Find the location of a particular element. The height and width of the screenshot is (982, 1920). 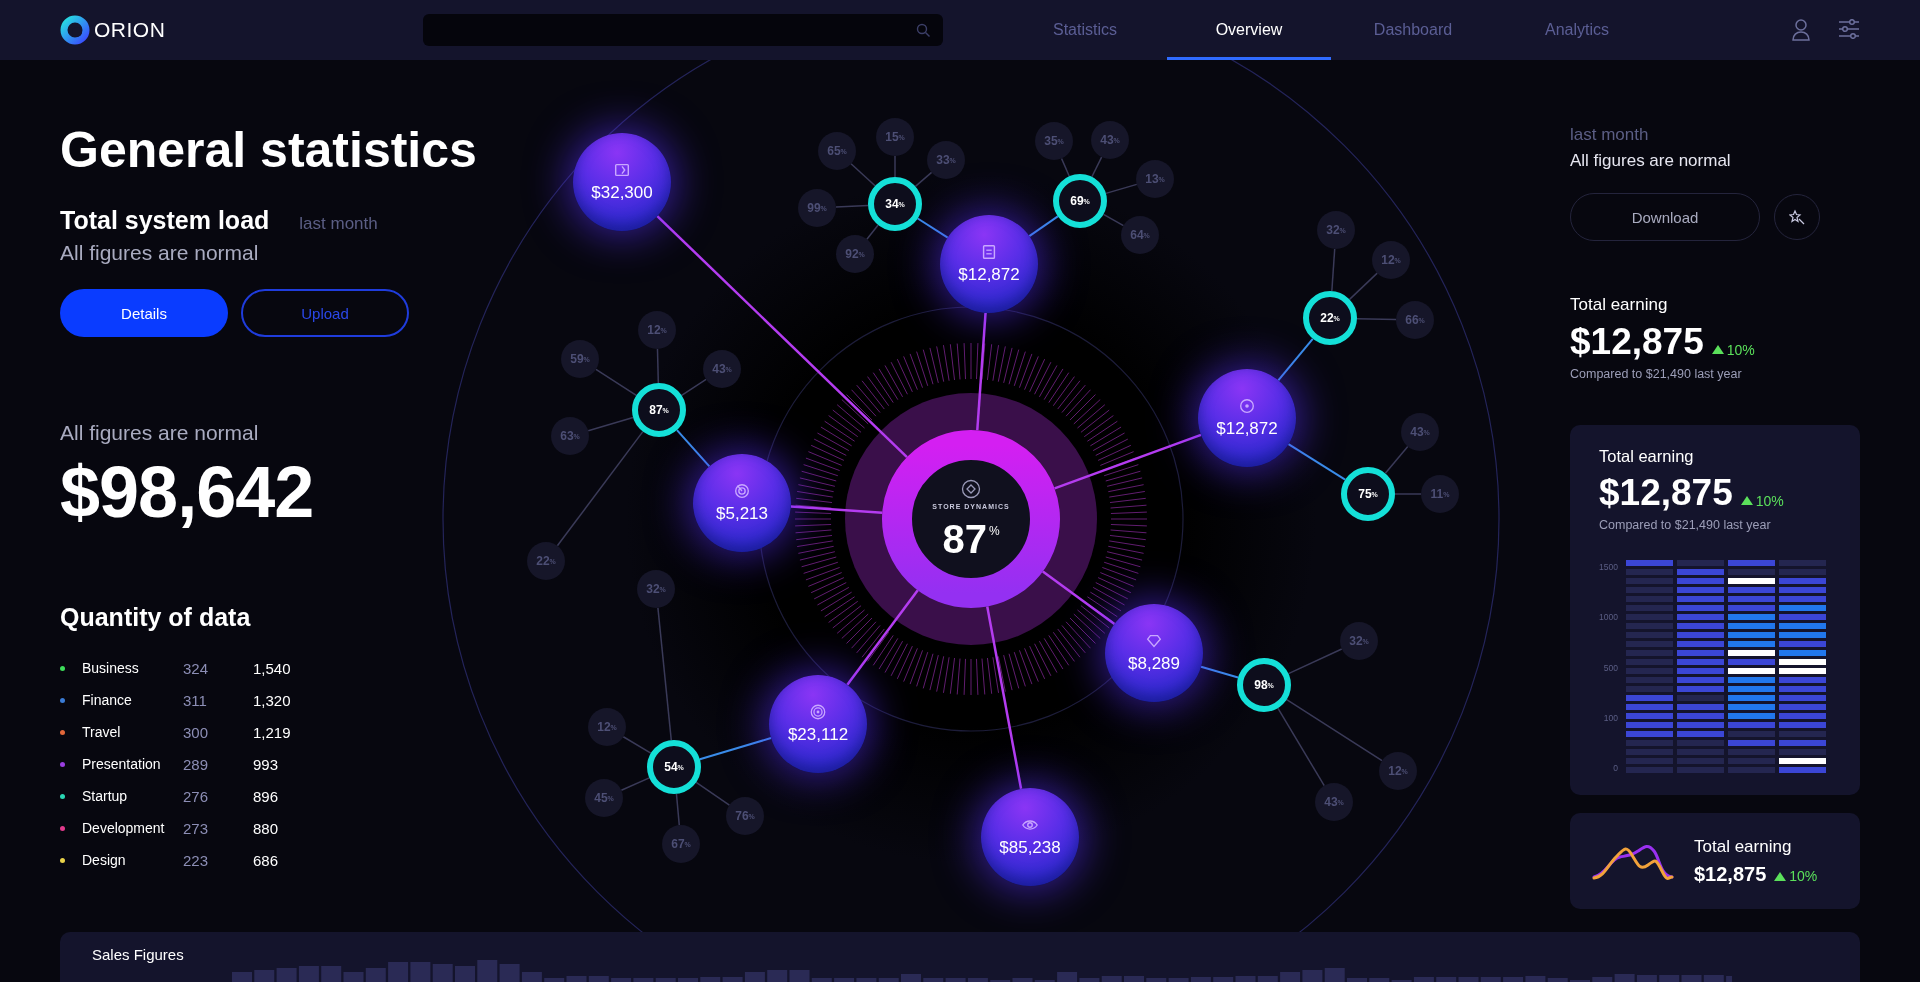

page-title: General statistics is located at coordinates (269, 150).